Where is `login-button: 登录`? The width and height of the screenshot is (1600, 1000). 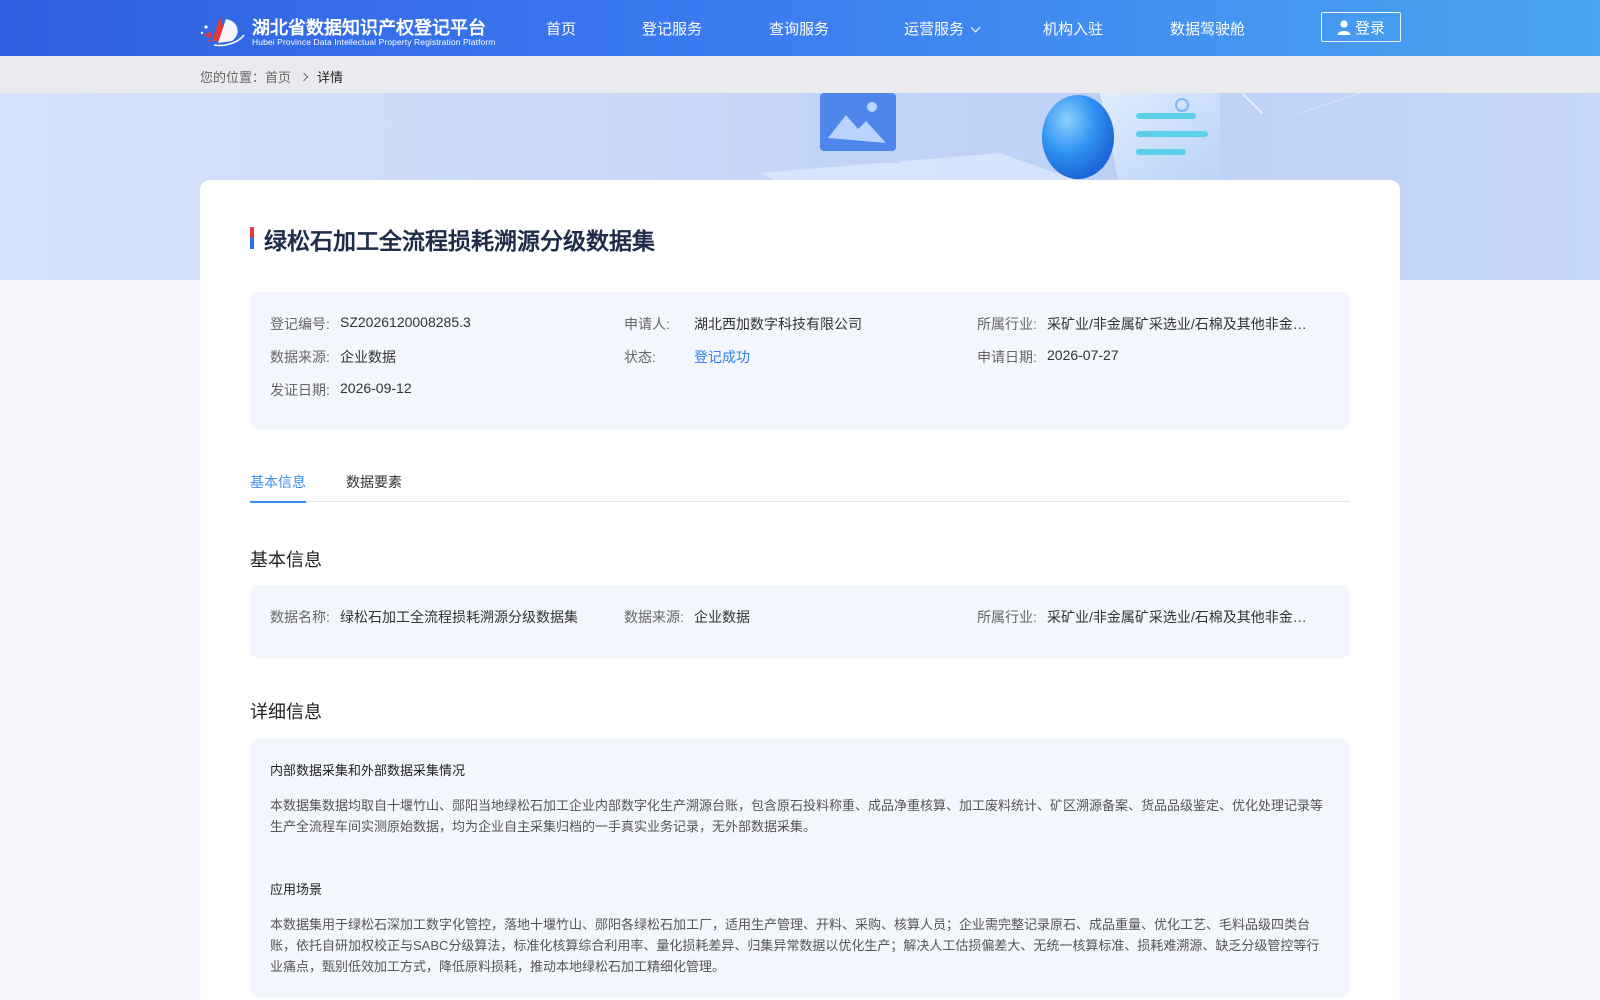 login-button: 登录 is located at coordinates (1361, 27).